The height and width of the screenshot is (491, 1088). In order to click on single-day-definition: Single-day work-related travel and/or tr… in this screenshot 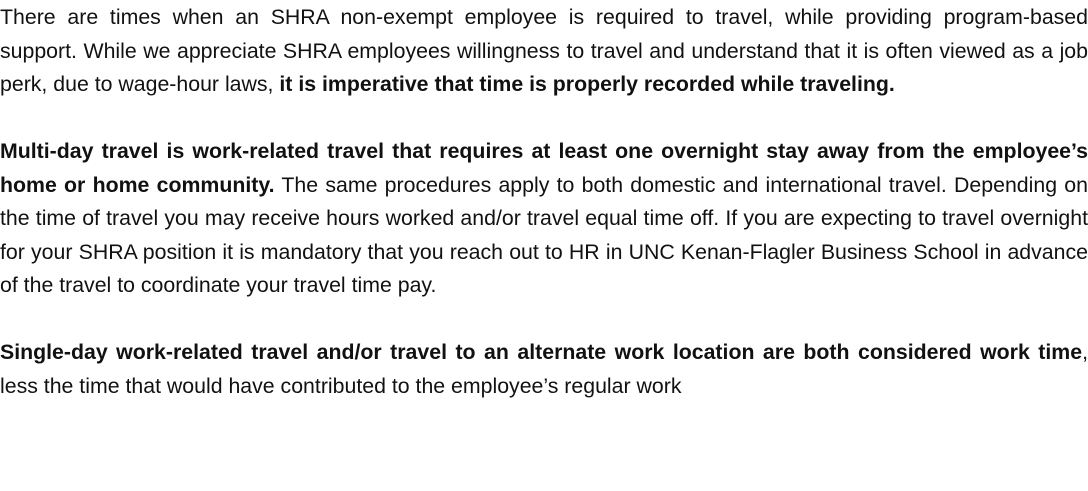, I will do `click(541, 352)`.